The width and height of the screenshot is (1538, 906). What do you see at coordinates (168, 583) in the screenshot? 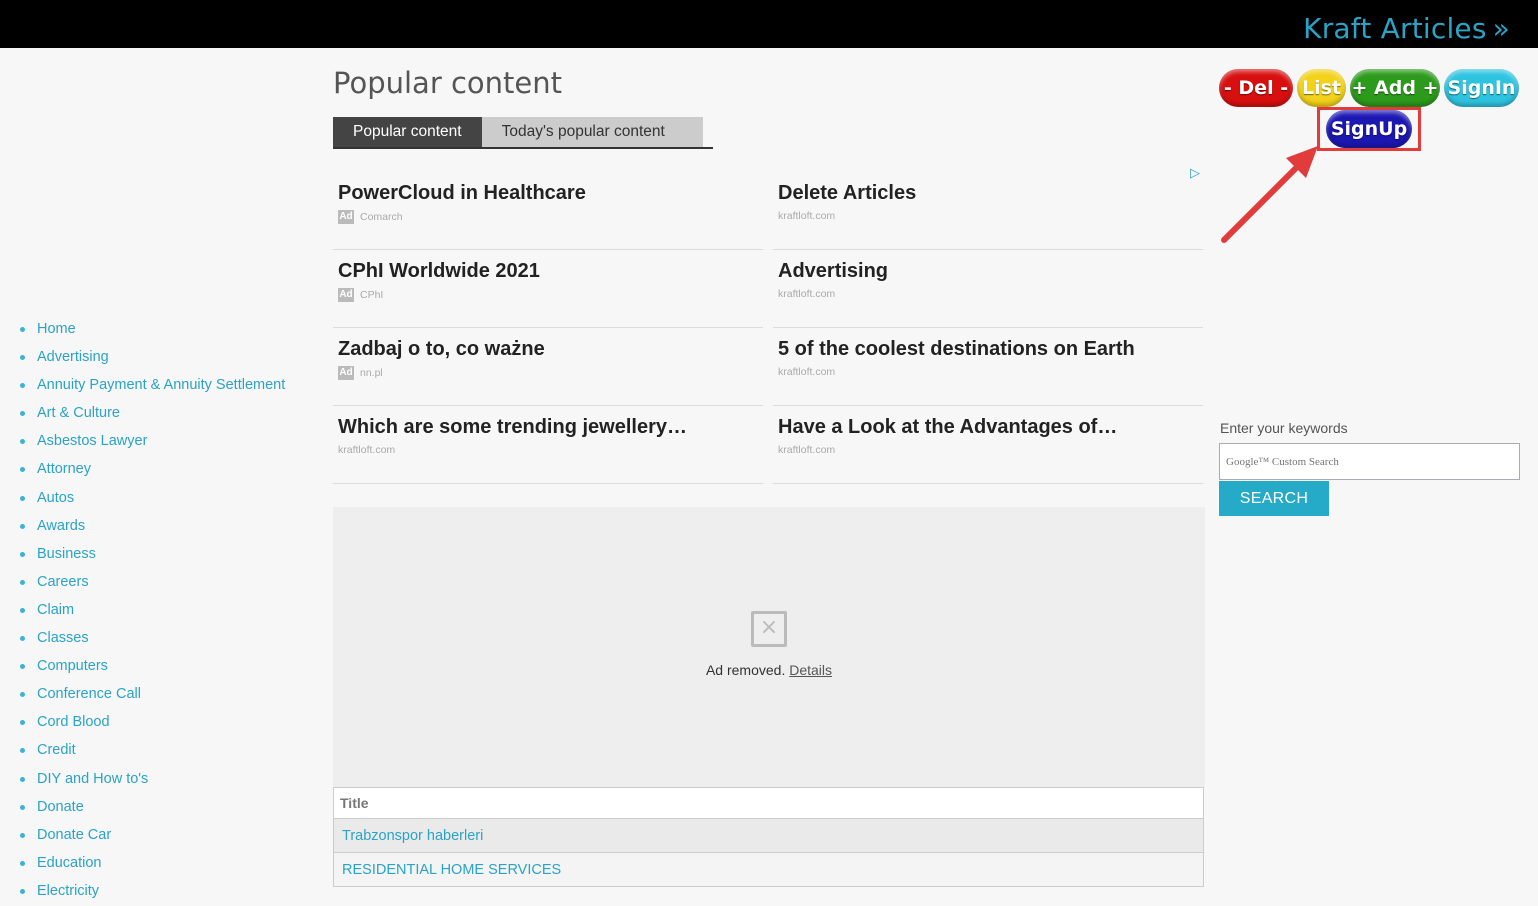
I see `sidebar-item-careers: Careers` at bounding box center [168, 583].